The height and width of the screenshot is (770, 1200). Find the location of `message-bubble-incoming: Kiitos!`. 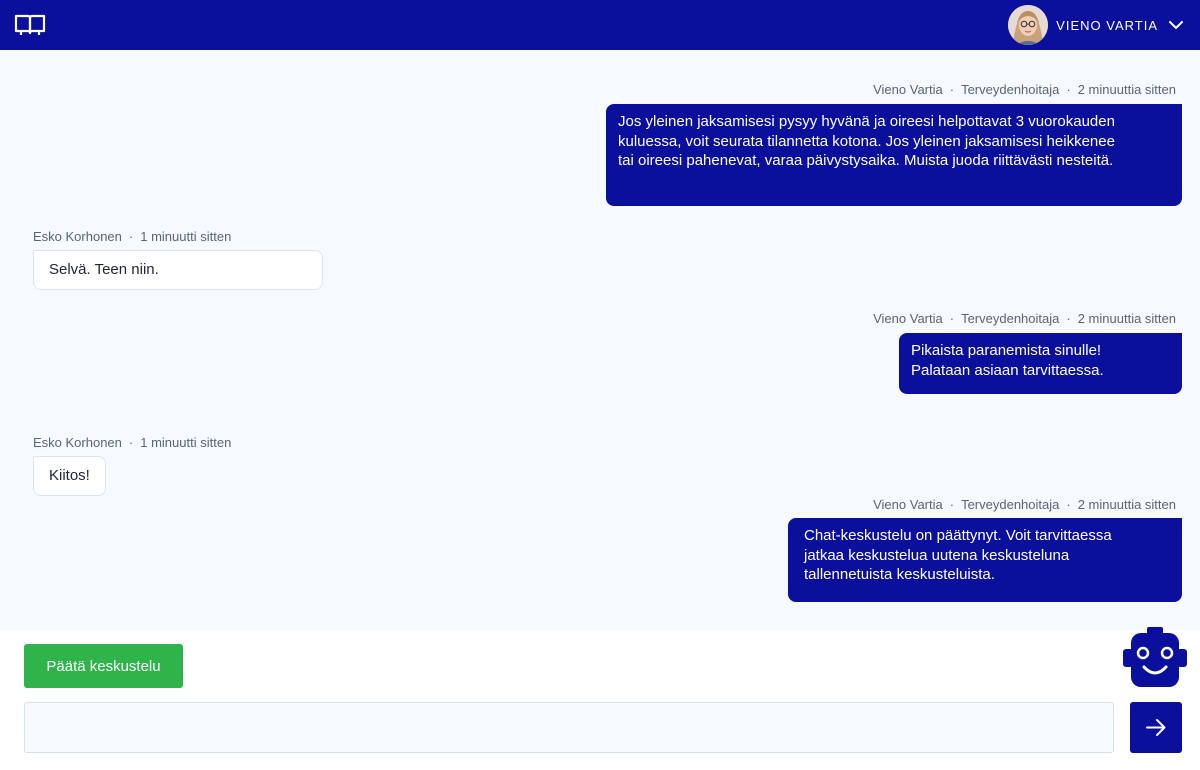

message-bubble-incoming: Kiitos! is located at coordinates (69, 476).